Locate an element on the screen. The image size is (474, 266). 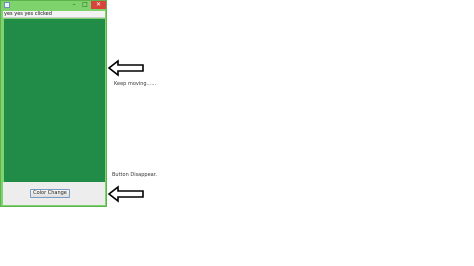
clicked-status-label: yes yes yes clicked is located at coordinates (28, 14).